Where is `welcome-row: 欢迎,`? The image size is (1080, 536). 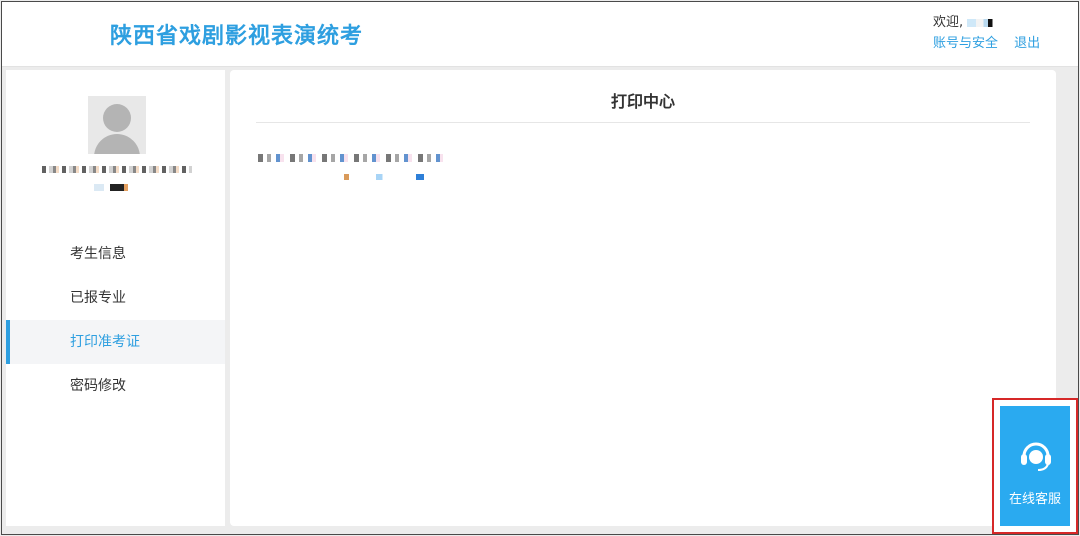 welcome-row: 欢迎, is located at coordinates (986, 23).